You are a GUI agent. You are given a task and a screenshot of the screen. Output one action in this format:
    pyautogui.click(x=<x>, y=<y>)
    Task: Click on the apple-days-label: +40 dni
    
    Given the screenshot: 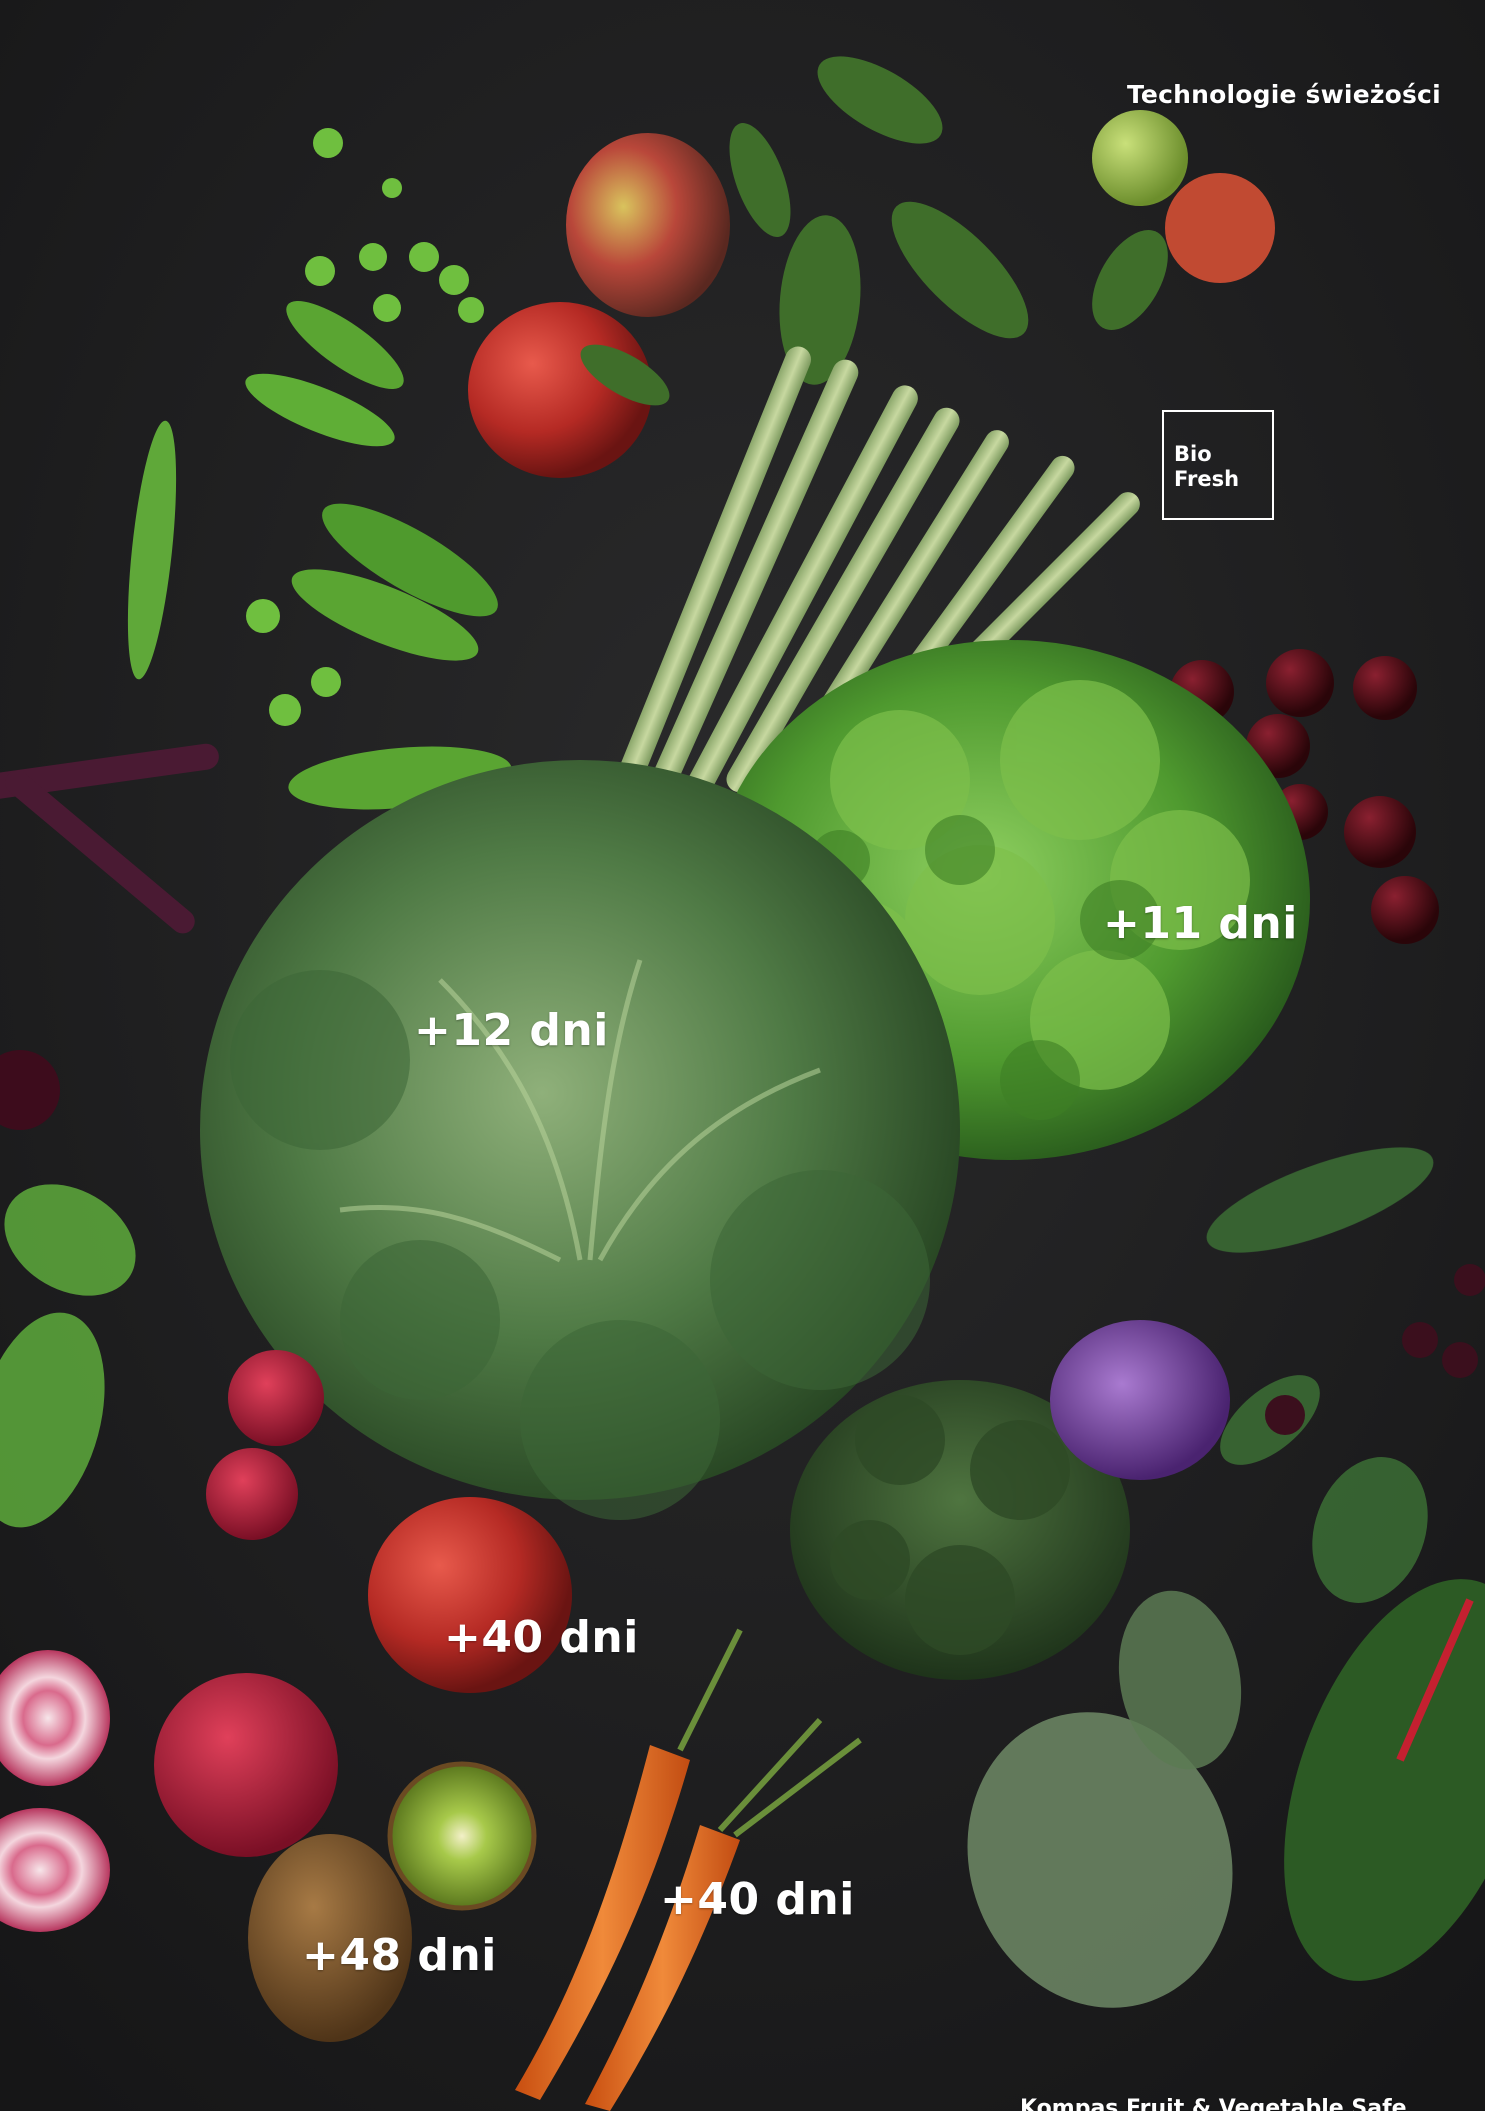 What is the action you would take?
    pyautogui.click(x=541, y=1637)
    